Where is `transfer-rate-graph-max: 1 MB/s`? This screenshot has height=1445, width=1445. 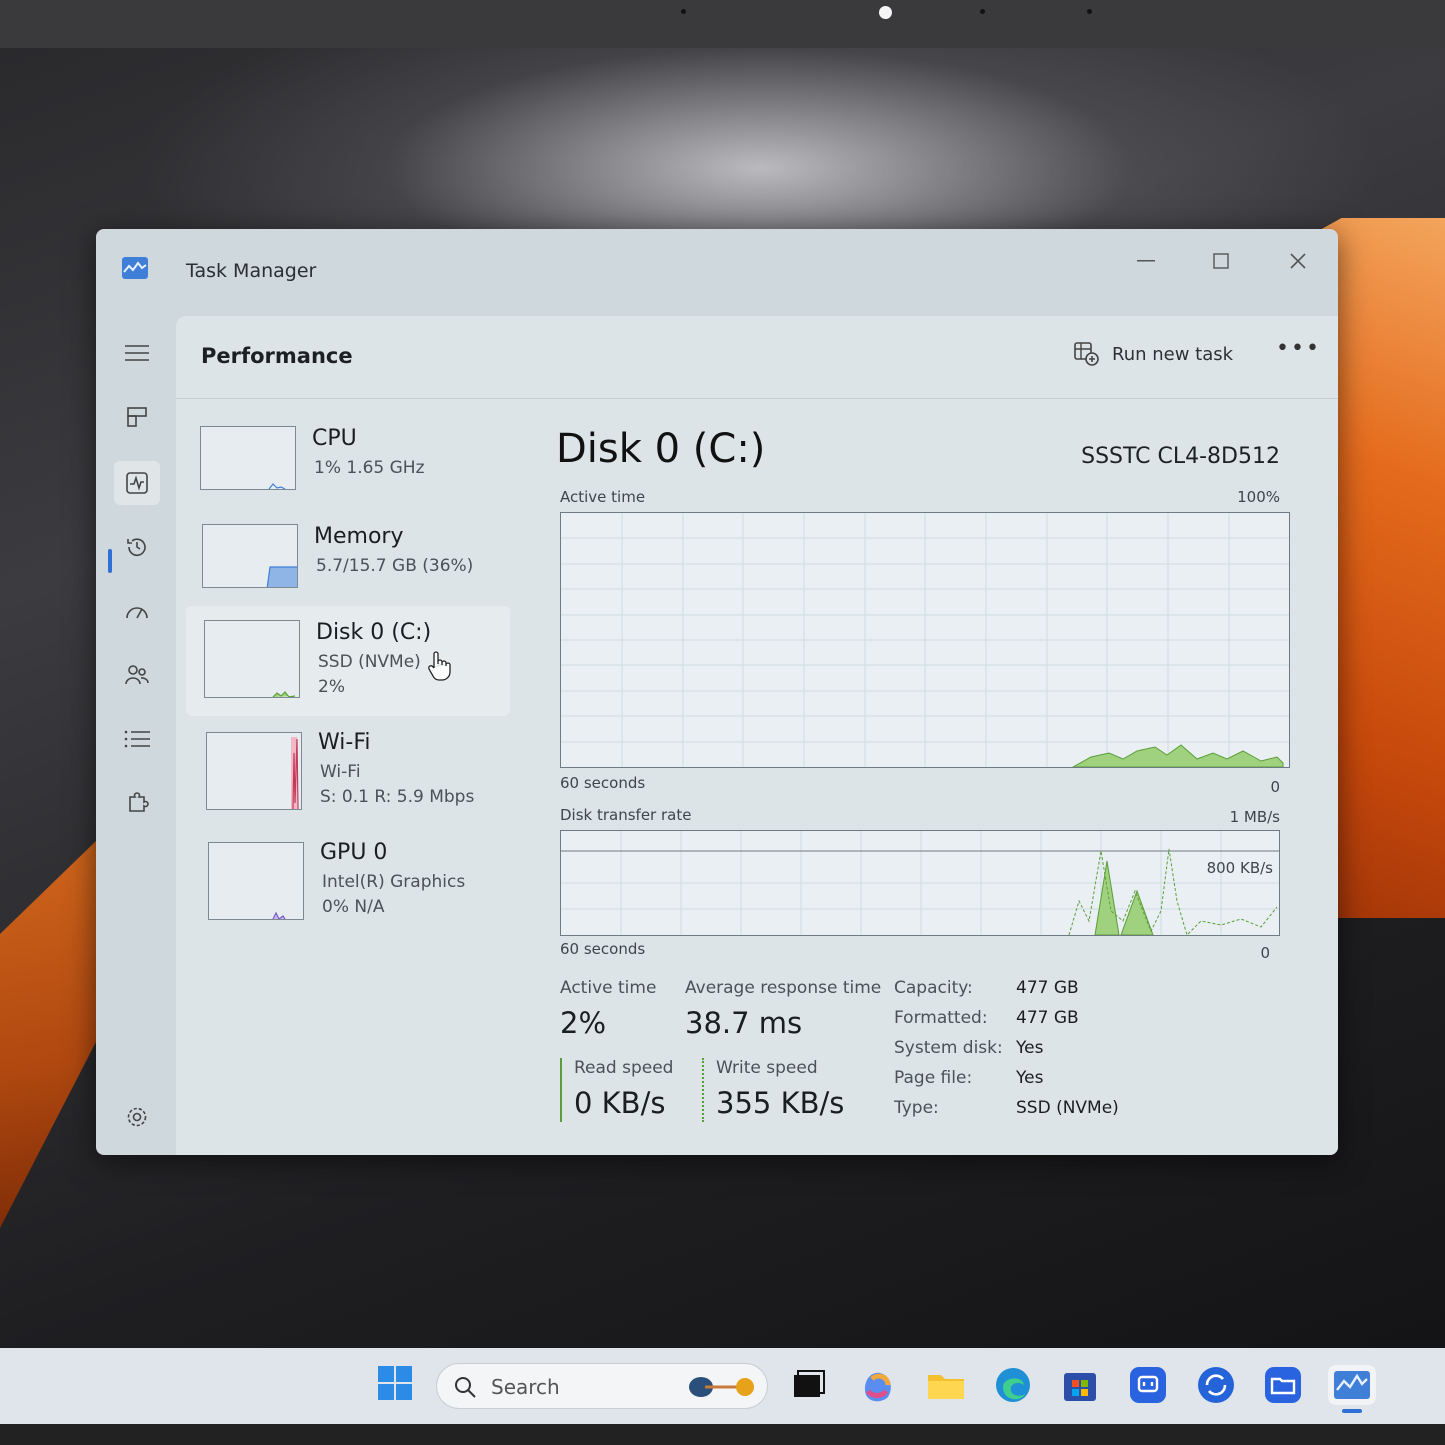 transfer-rate-graph-max: 1 MB/s is located at coordinates (1254, 817).